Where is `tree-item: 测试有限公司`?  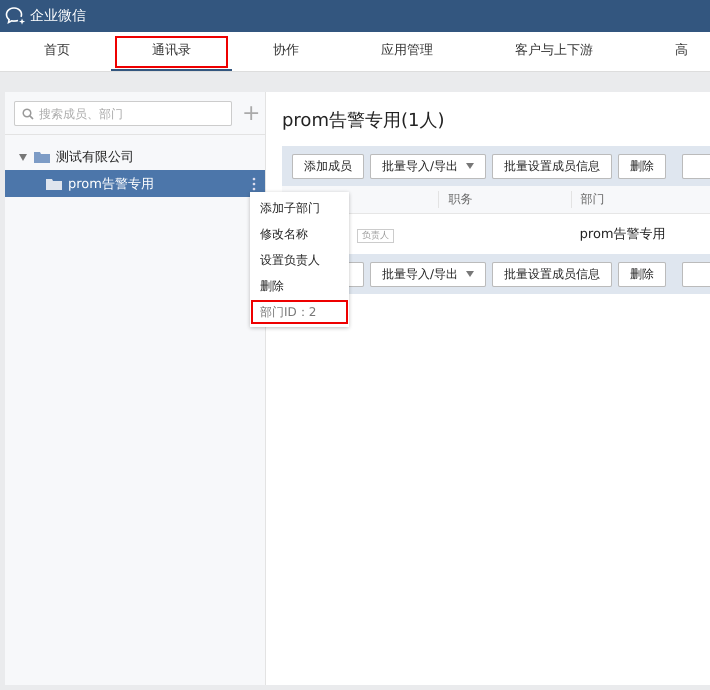 tree-item: 测试有限公司 is located at coordinates (135, 156).